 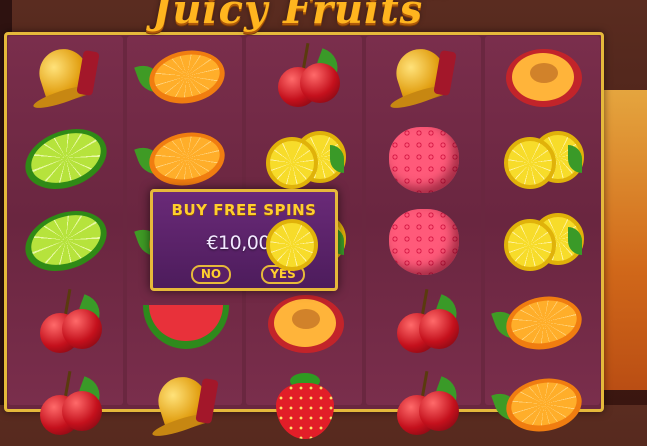 I want to click on strawberry-icon, so click(x=304, y=405).